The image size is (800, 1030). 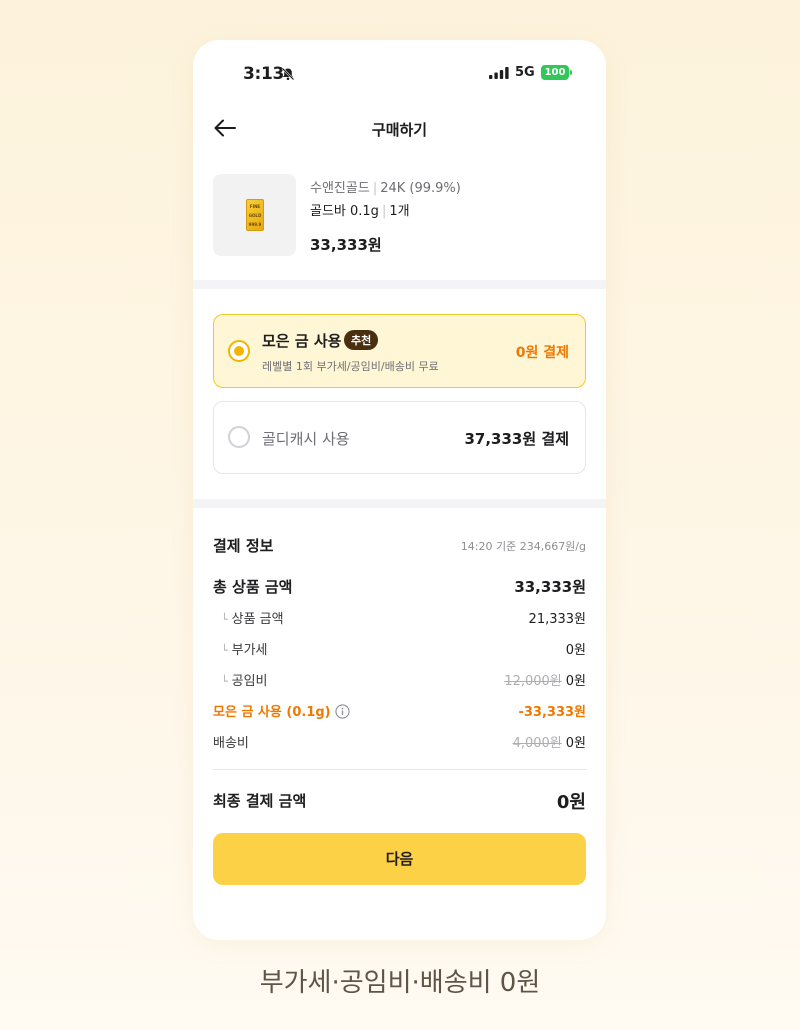 What do you see at coordinates (400, 983) in the screenshot?
I see `promo-caption: 부가세·공임비·배송비 0원` at bounding box center [400, 983].